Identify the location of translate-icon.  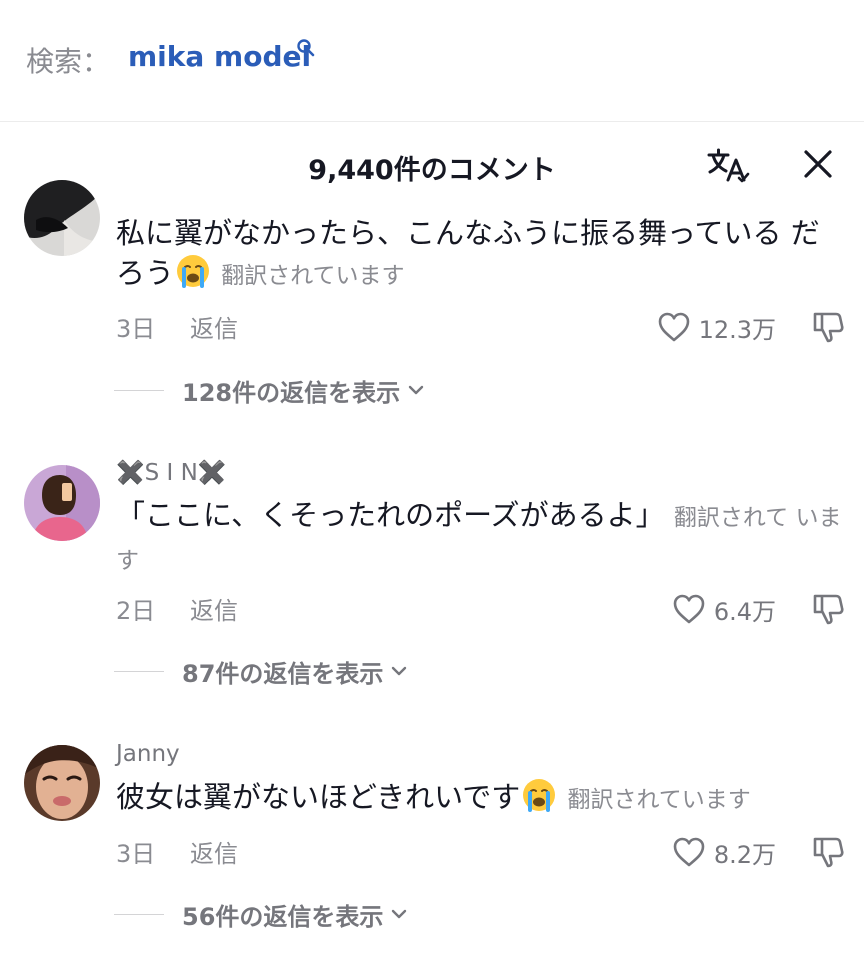
(728, 165).